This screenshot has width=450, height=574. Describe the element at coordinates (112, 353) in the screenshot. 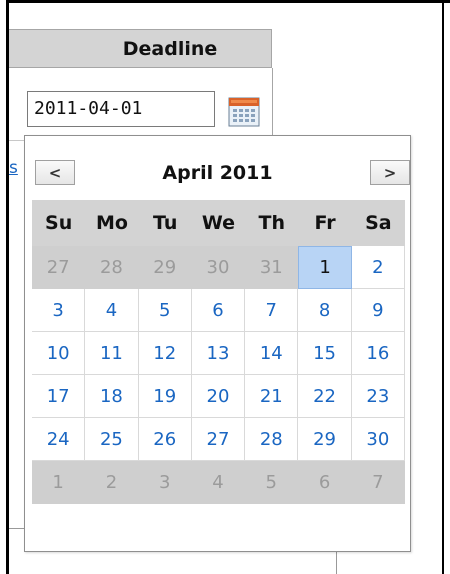

I see `day-cell: 11` at that location.